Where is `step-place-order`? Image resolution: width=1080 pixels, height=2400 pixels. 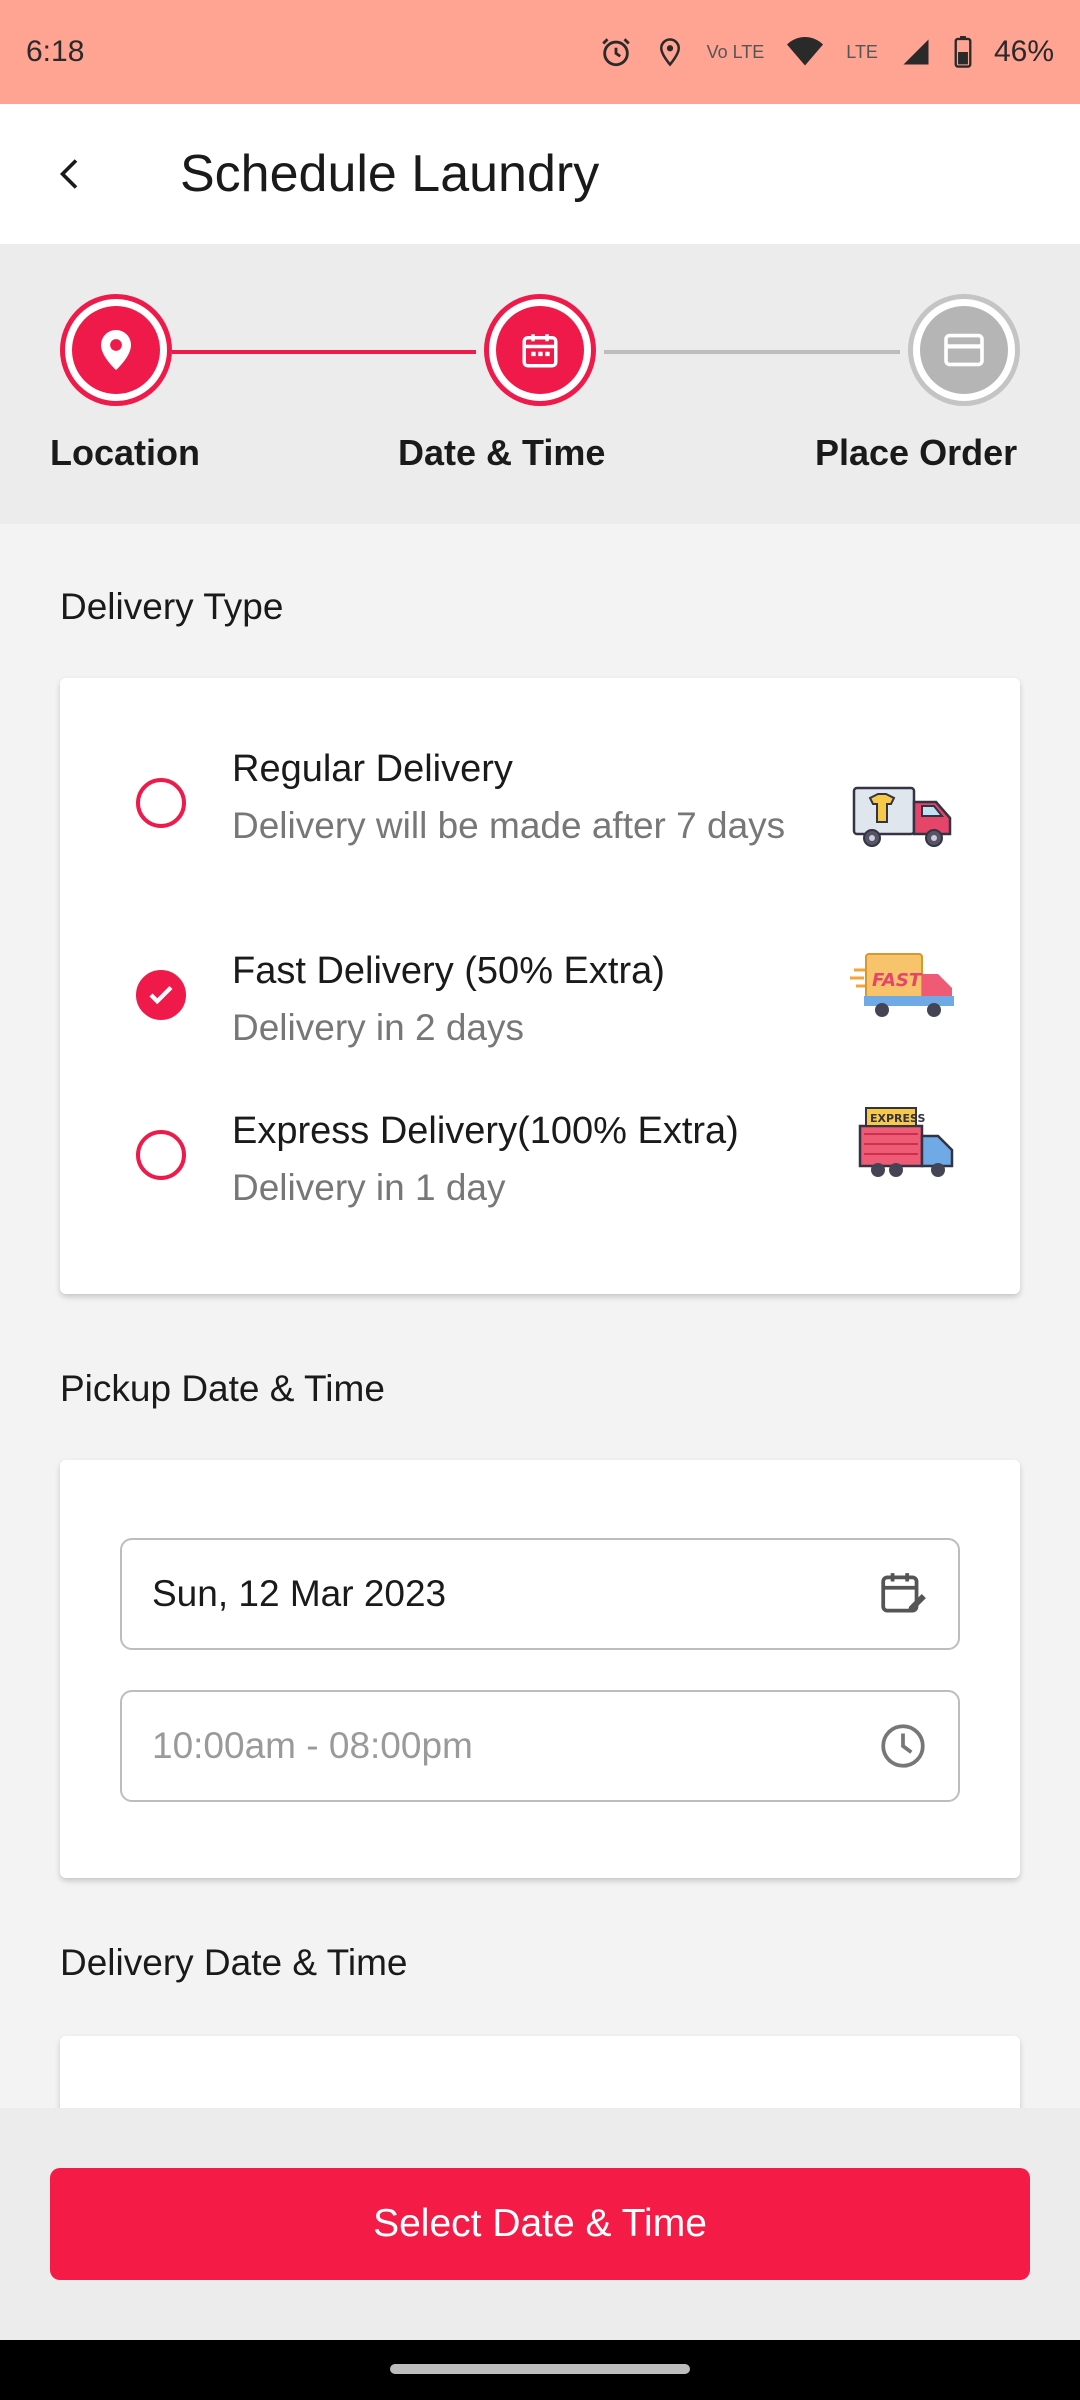 step-place-order is located at coordinates (964, 350).